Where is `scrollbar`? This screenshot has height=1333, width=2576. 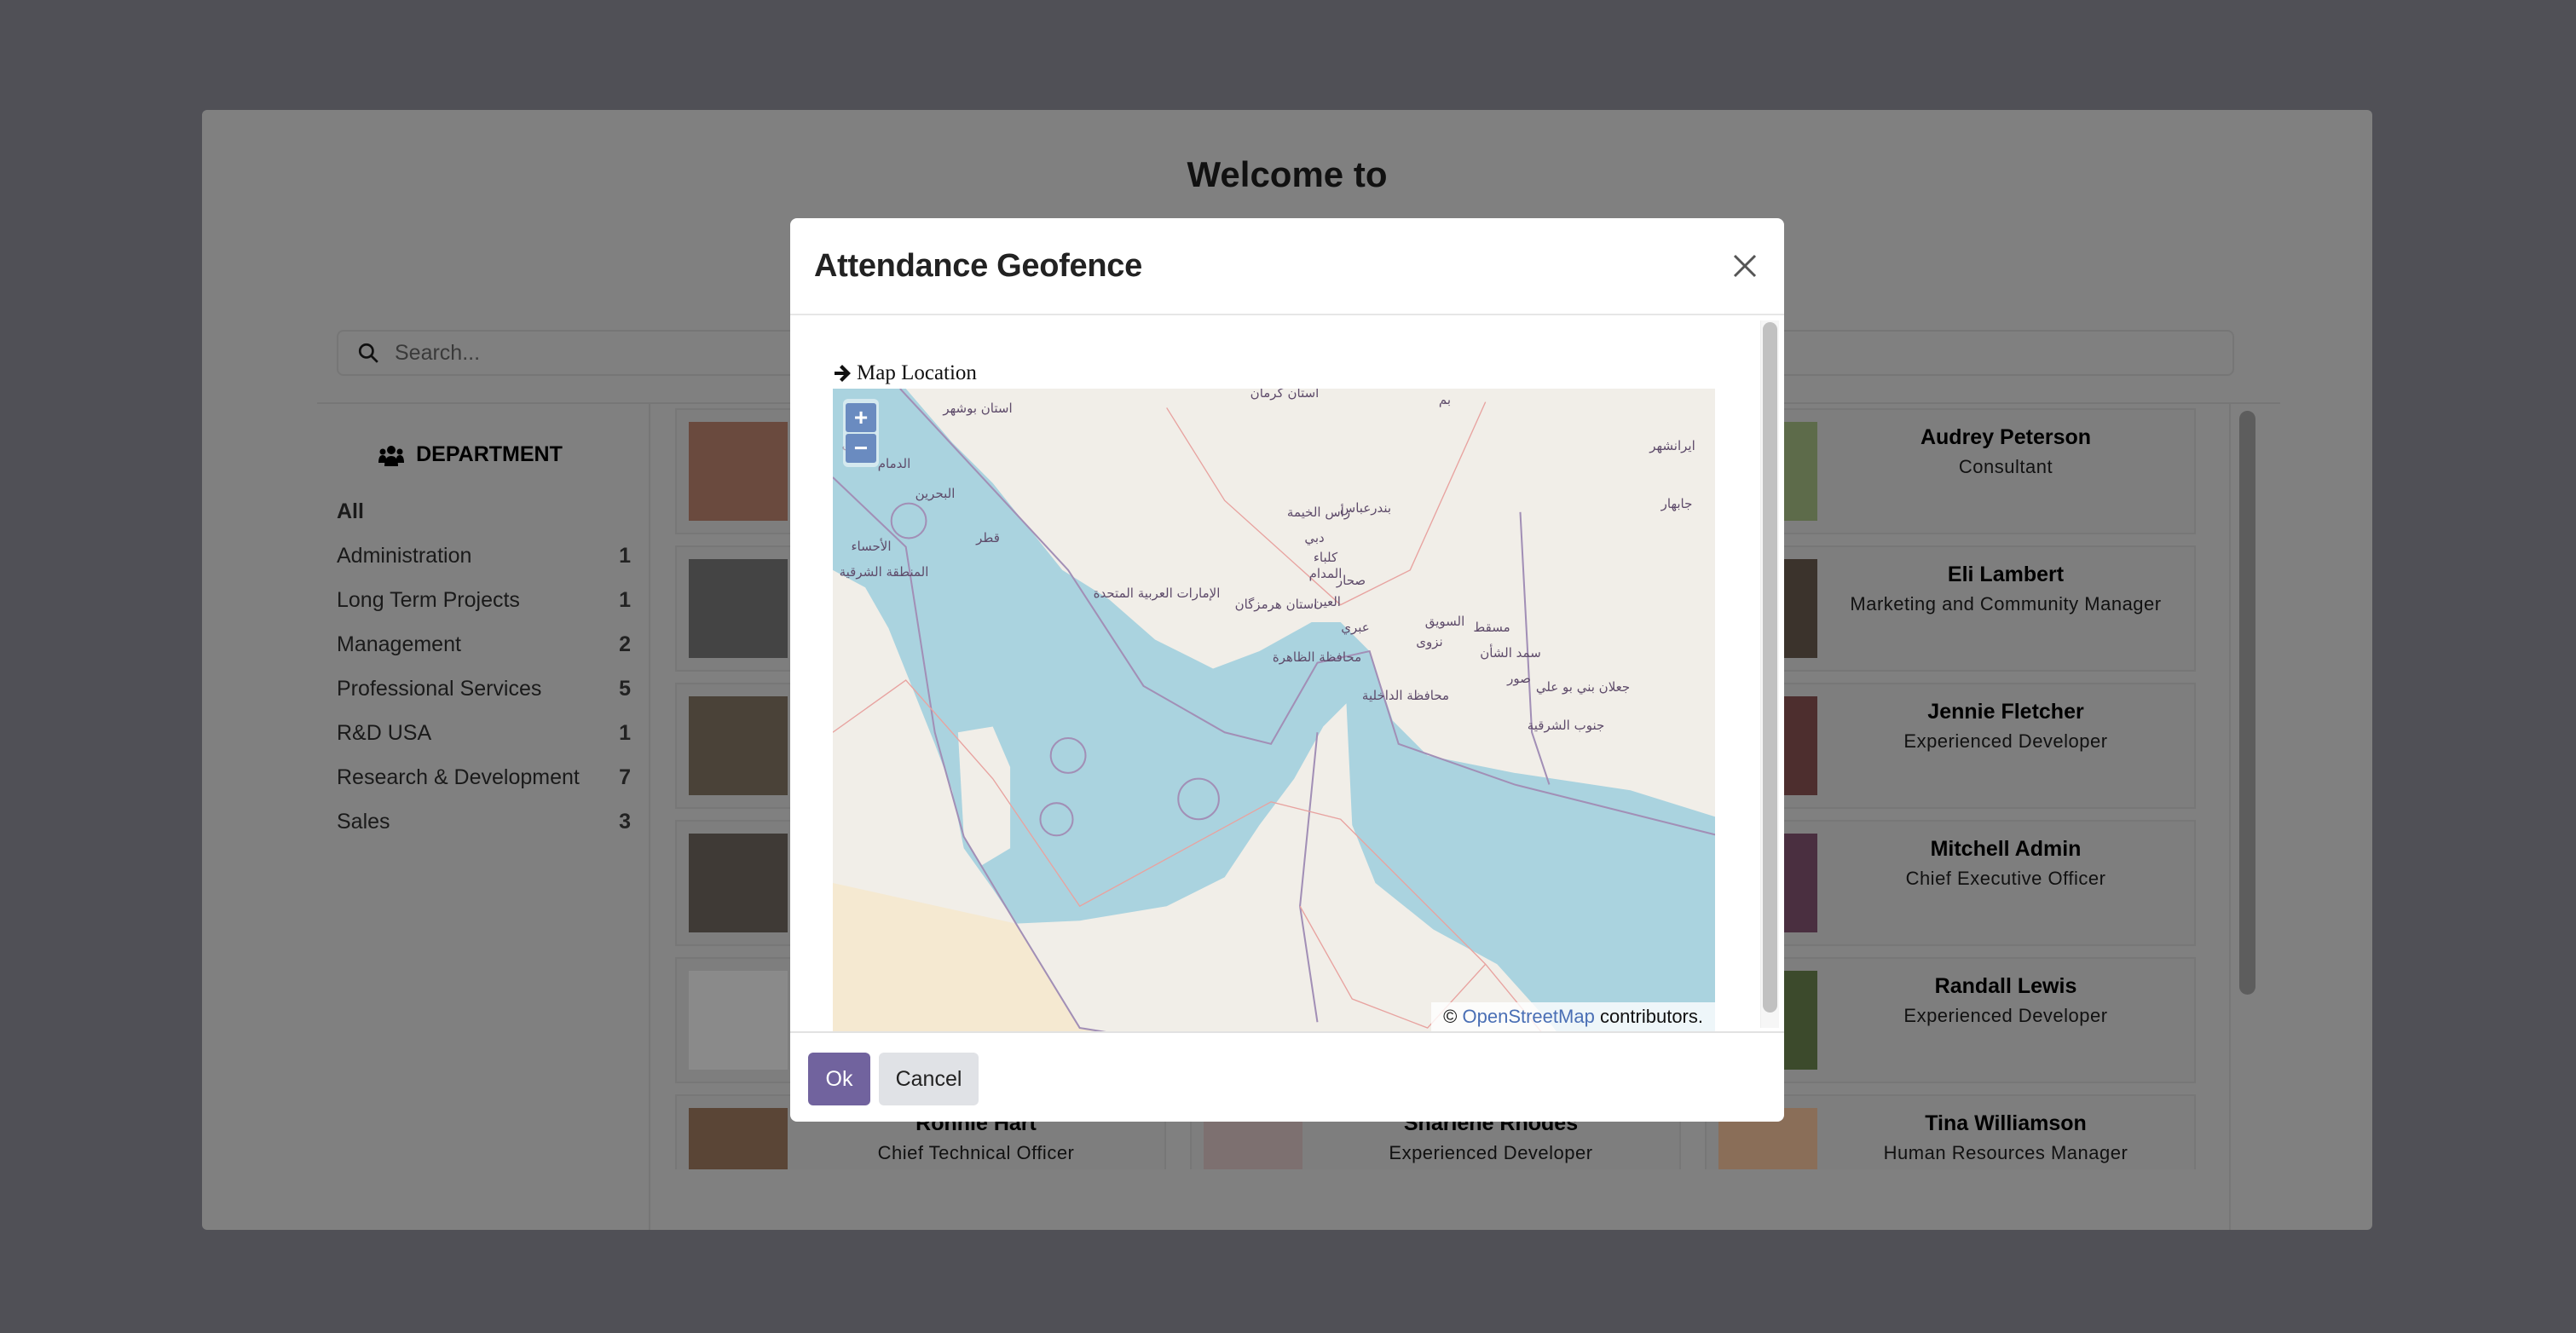 scrollbar is located at coordinates (2247, 703).